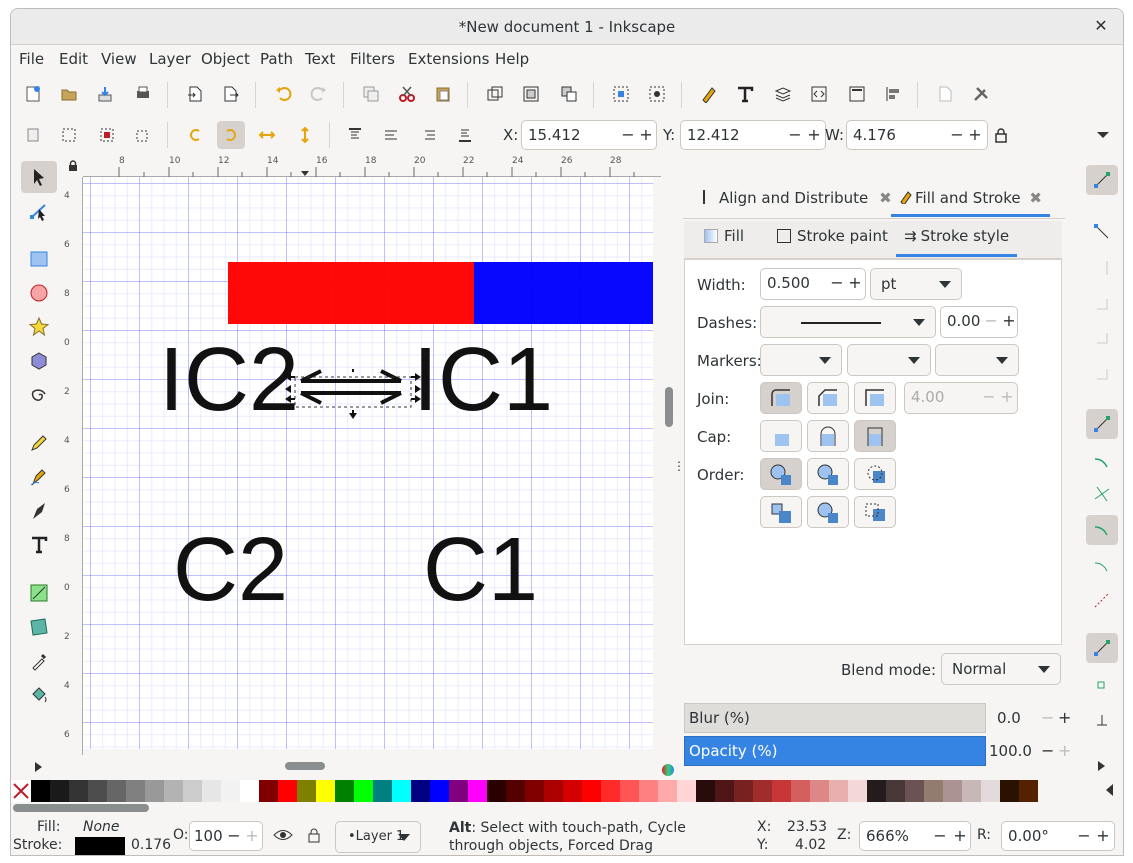  What do you see at coordinates (480, 570) in the screenshot?
I see `text-c1: C1` at bounding box center [480, 570].